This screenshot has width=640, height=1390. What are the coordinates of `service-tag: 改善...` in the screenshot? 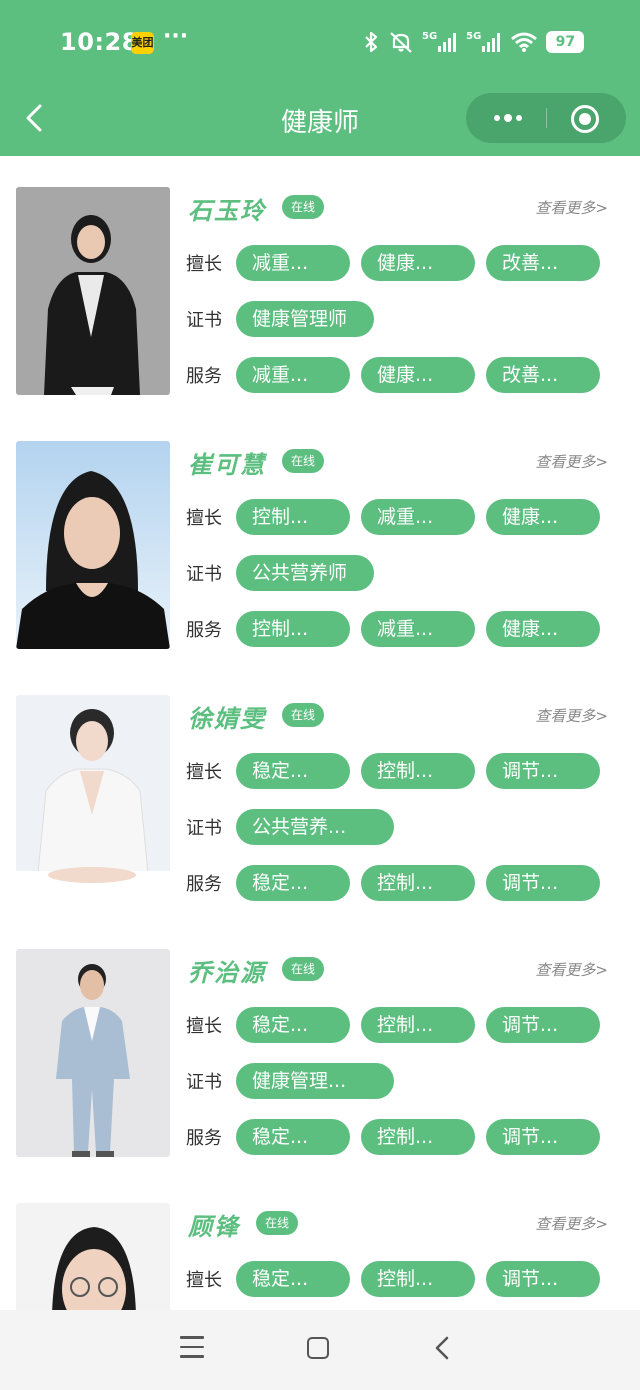 It's located at (543, 375).